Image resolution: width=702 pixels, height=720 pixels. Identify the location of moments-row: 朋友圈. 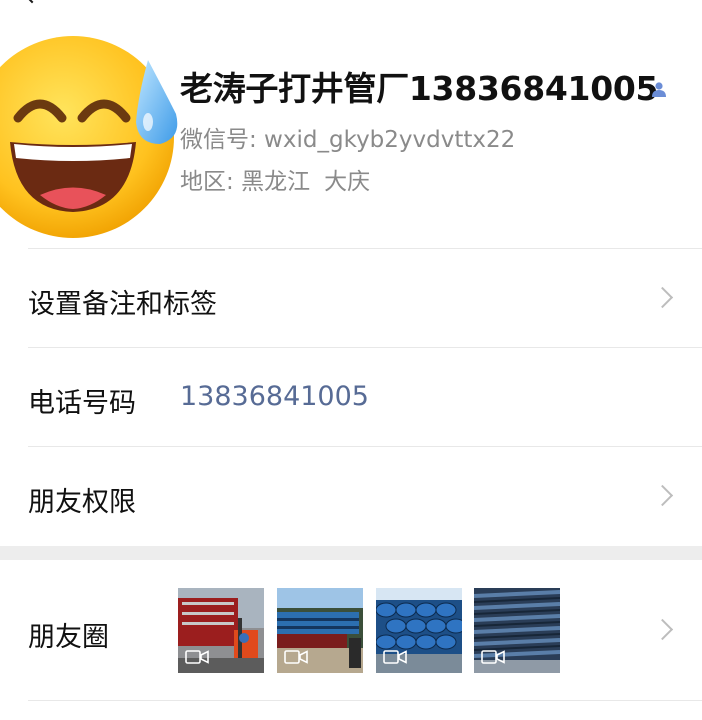
(68, 634).